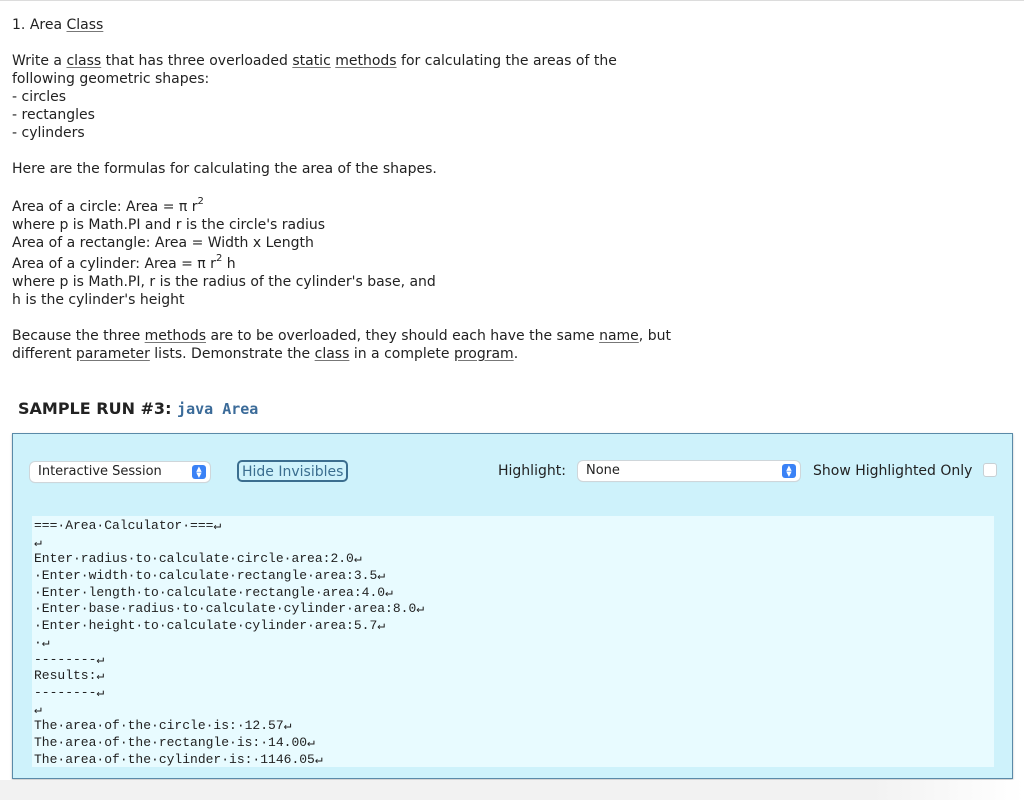 The height and width of the screenshot is (800, 1024). What do you see at coordinates (48, 133) in the screenshot?
I see `shape-item: - cylinders` at bounding box center [48, 133].